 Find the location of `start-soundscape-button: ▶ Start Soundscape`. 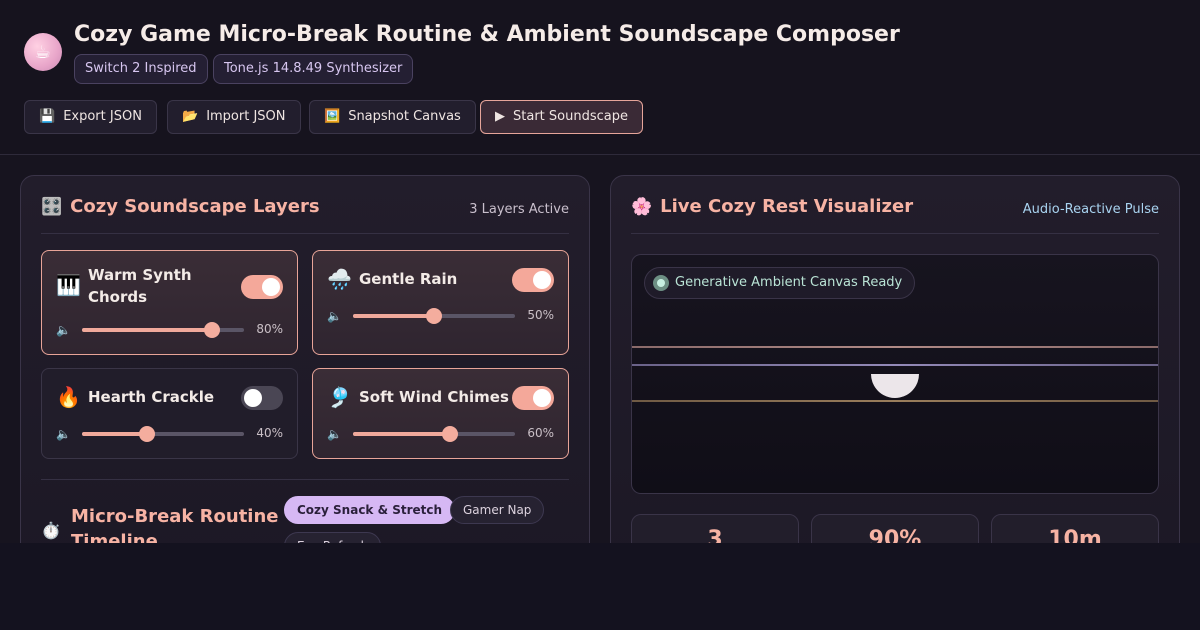

start-soundscape-button: ▶ Start Soundscape is located at coordinates (561, 117).